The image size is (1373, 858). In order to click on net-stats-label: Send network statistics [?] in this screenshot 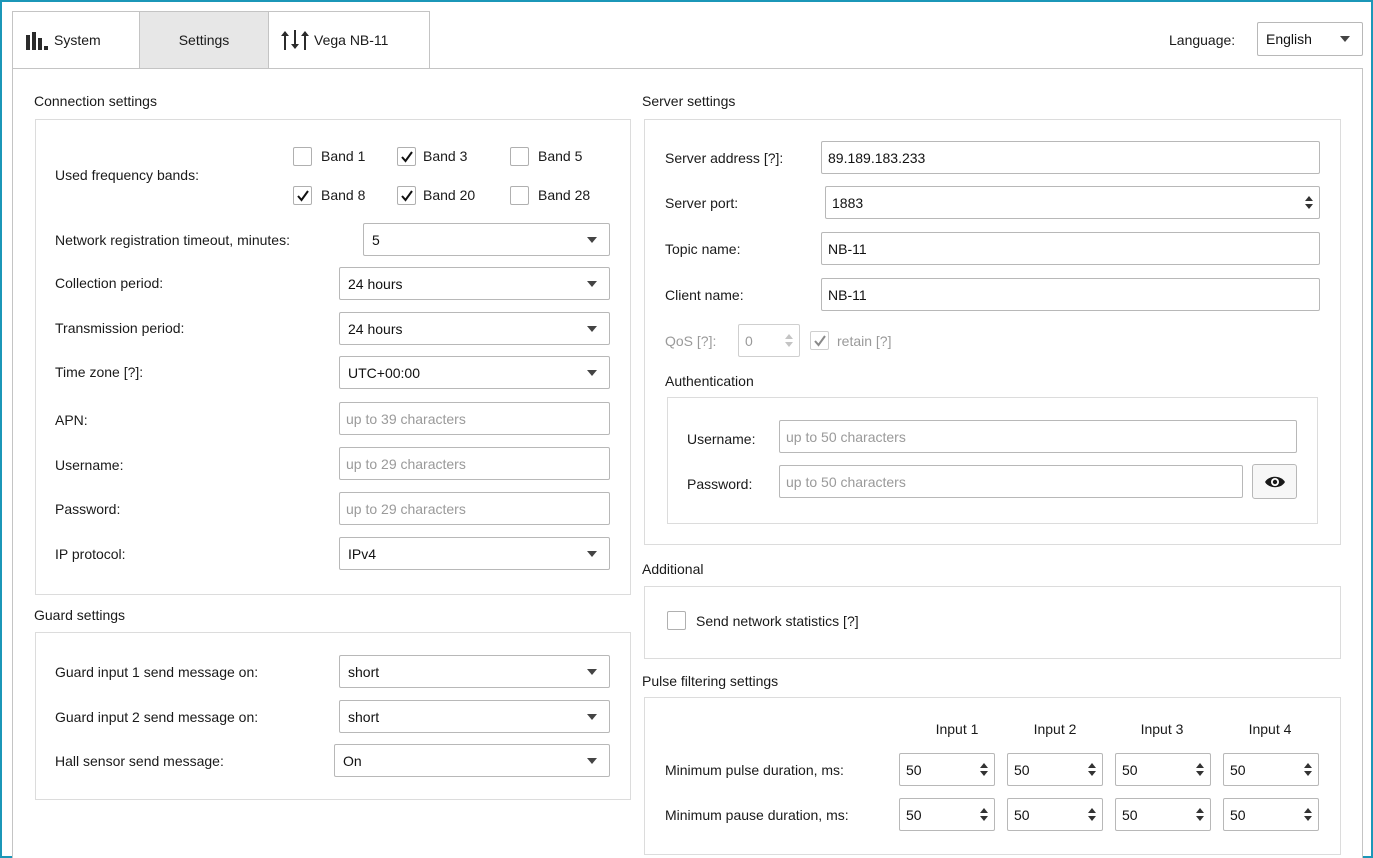, I will do `click(777, 621)`.